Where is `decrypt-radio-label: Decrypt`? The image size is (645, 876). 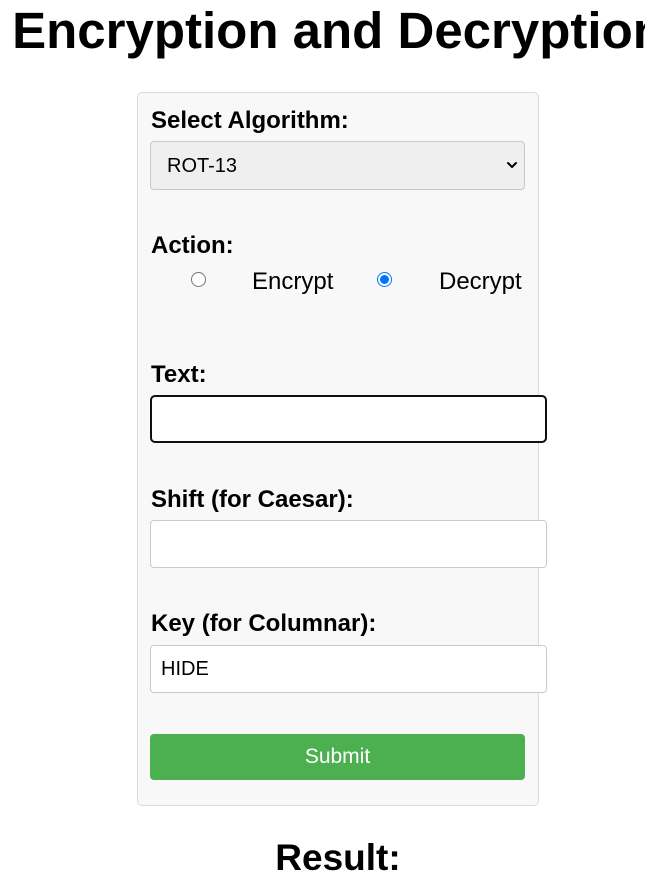 decrypt-radio-label: Decrypt is located at coordinates (480, 282).